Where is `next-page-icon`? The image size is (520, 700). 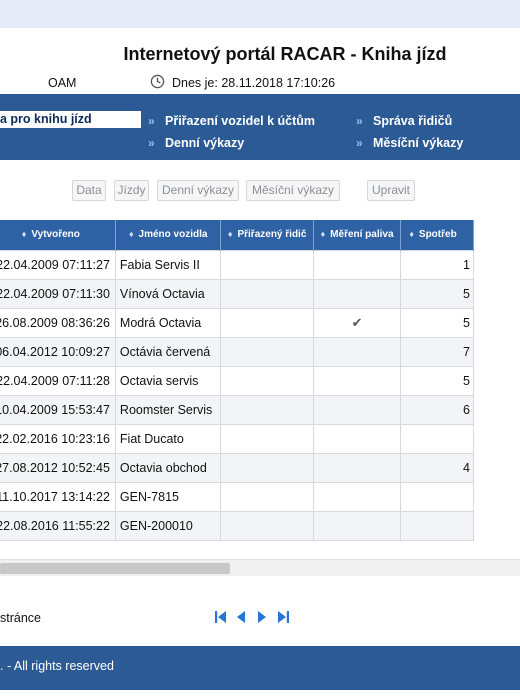 next-page-icon is located at coordinates (262, 617).